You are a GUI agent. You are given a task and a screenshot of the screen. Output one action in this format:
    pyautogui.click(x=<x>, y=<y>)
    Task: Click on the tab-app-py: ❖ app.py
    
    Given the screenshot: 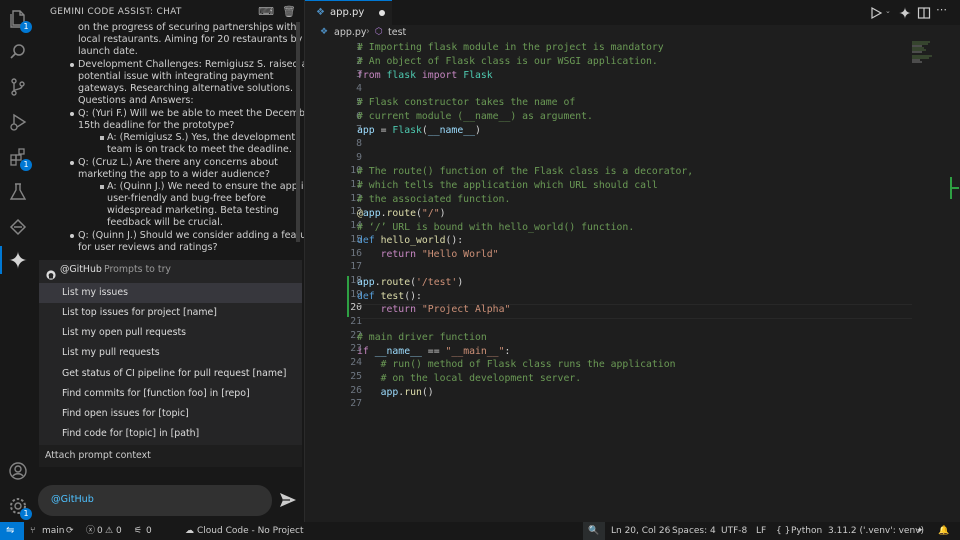 What is the action you would take?
    pyautogui.click(x=348, y=13)
    